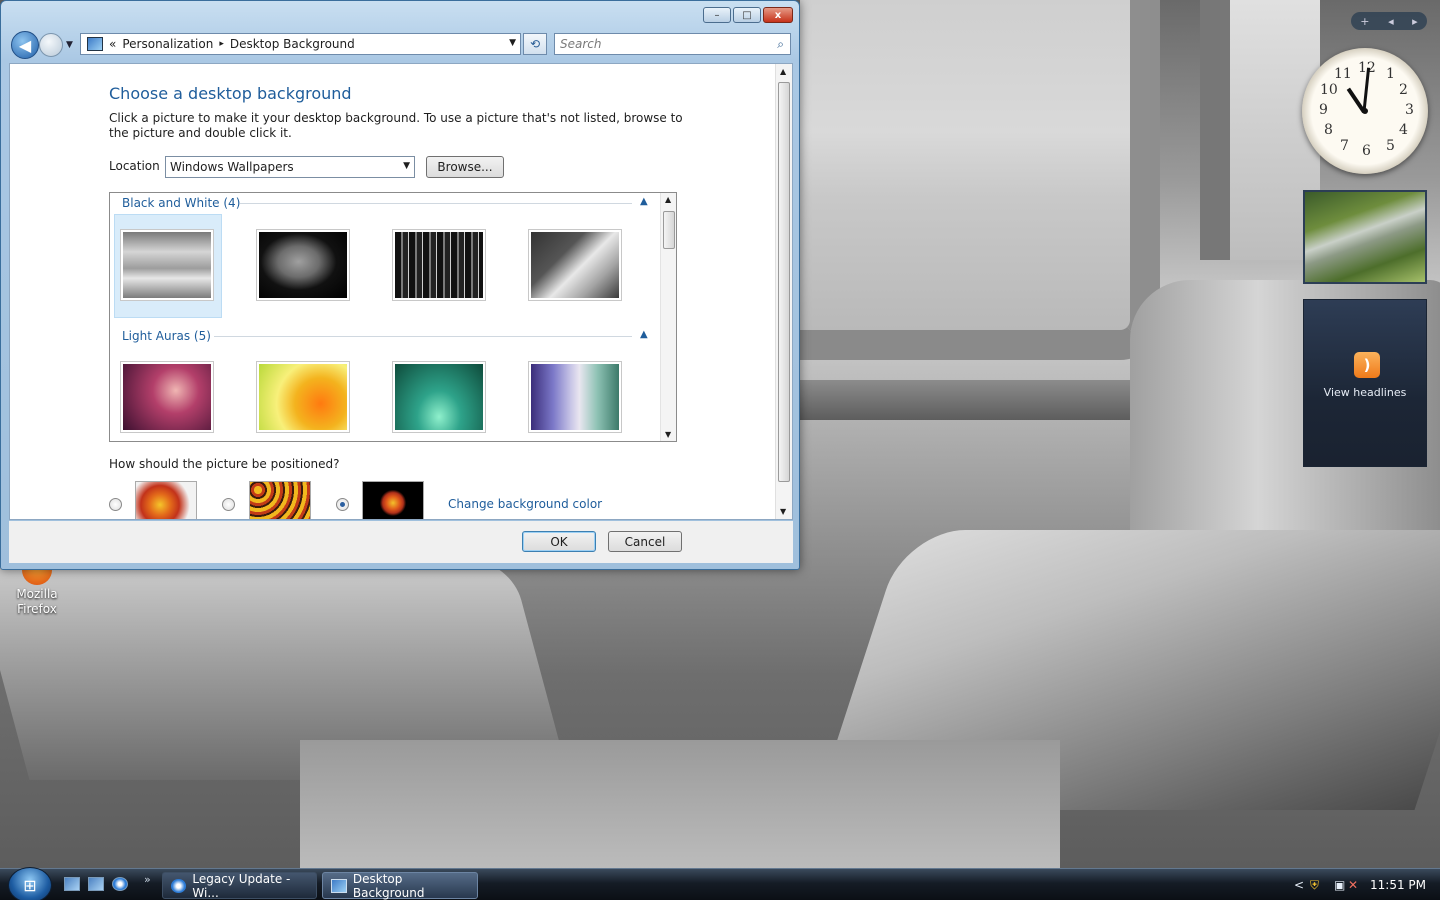  I want to click on switch-windows-icon, so click(96, 884).